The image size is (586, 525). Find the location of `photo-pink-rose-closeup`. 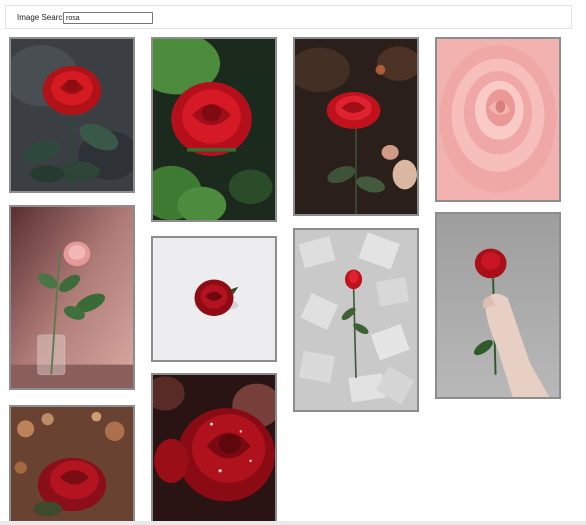

photo-pink-rose-closeup is located at coordinates (498, 119).